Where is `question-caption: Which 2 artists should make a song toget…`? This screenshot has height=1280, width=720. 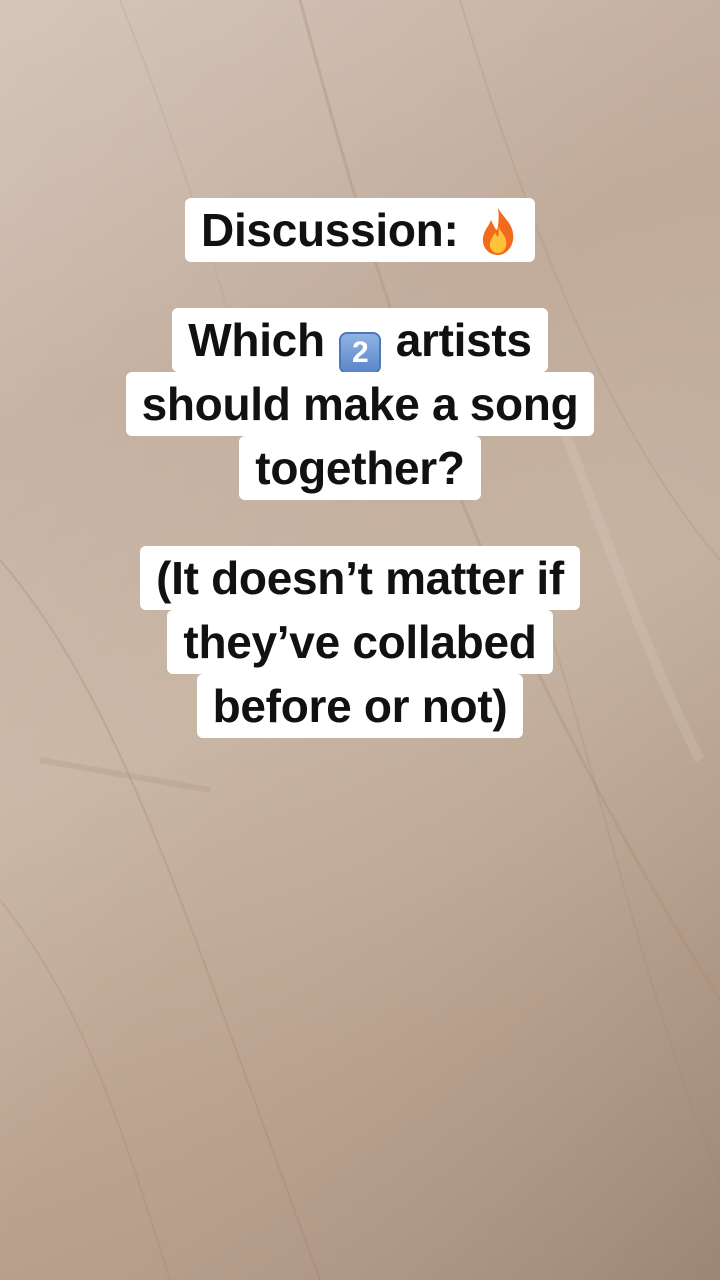
question-caption: Which 2 artists should make a song toget… is located at coordinates (360, 404).